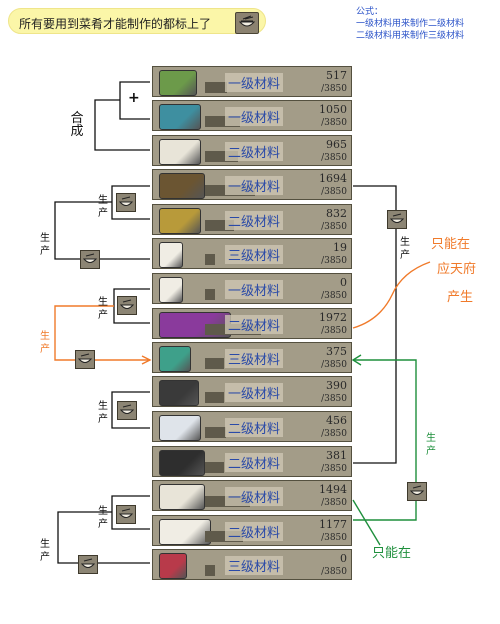 This screenshot has width=500, height=624. Describe the element at coordinates (336, 420) in the screenshot. I see `stock-count: 456` at that location.